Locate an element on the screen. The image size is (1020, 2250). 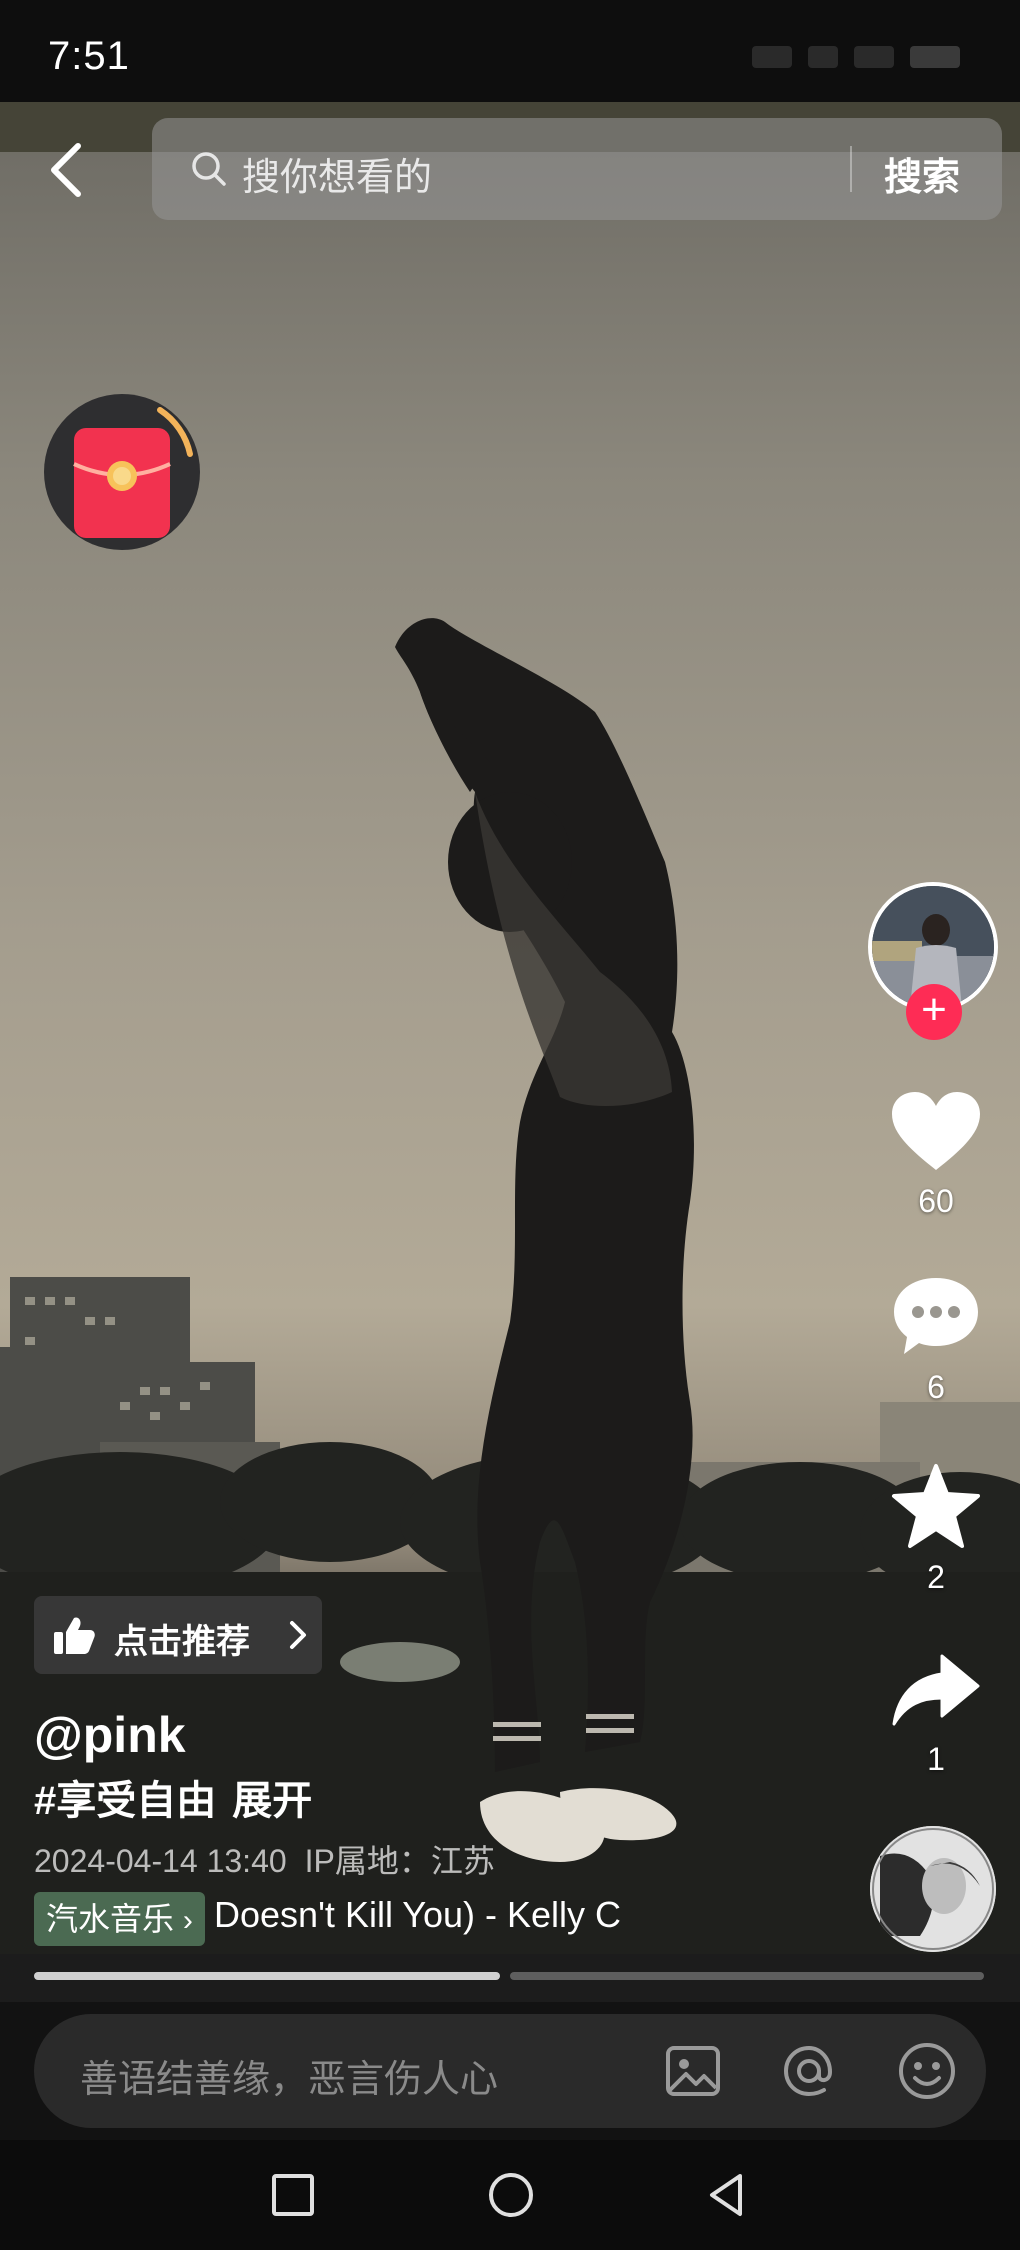
plus-icon: + is located at coordinates (934, 1009).